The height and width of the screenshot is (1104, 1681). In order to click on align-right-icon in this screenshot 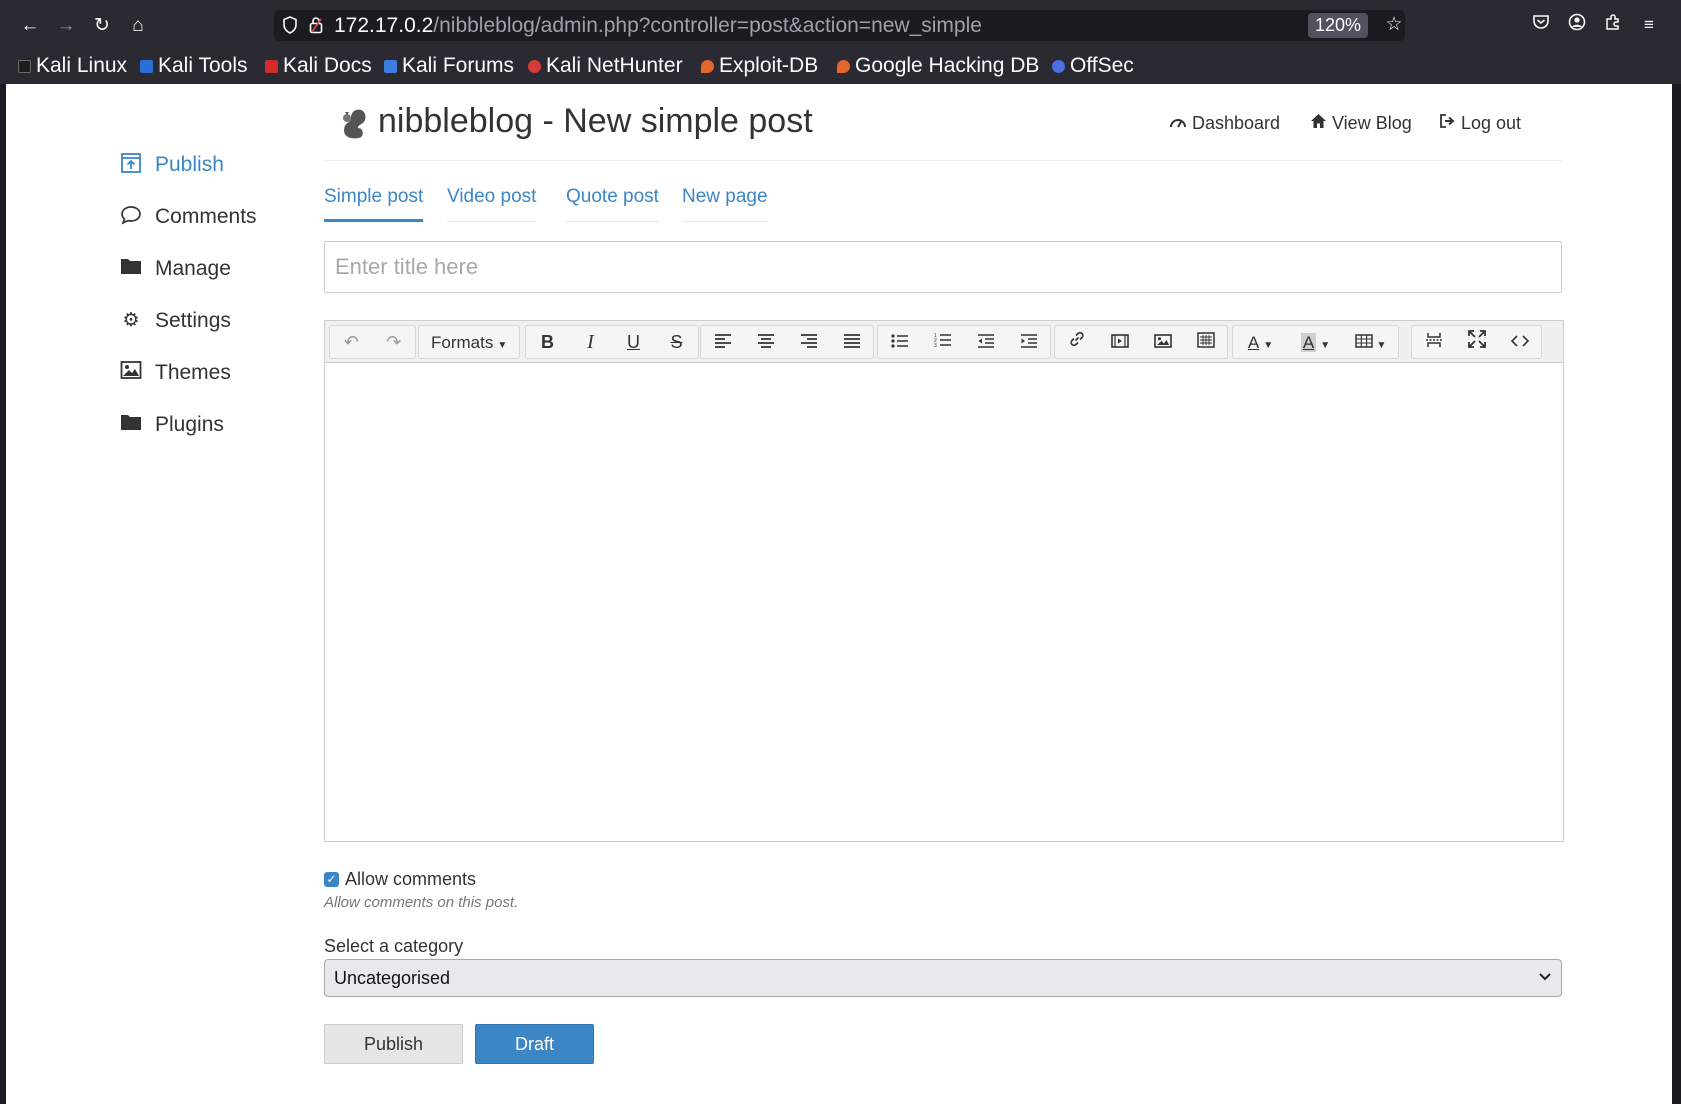, I will do `click(808, 342)`.